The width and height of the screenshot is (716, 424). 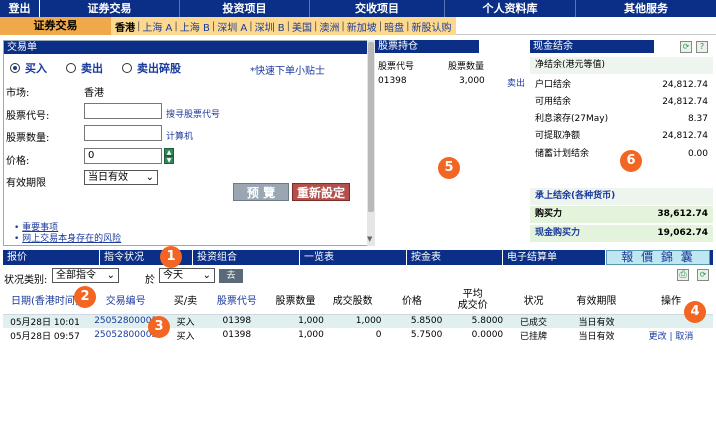 What do you see at coordinates (169, 152) in the screenshot?
I see `up-arrow-icon: ▲` at bounding box center [169, 152].